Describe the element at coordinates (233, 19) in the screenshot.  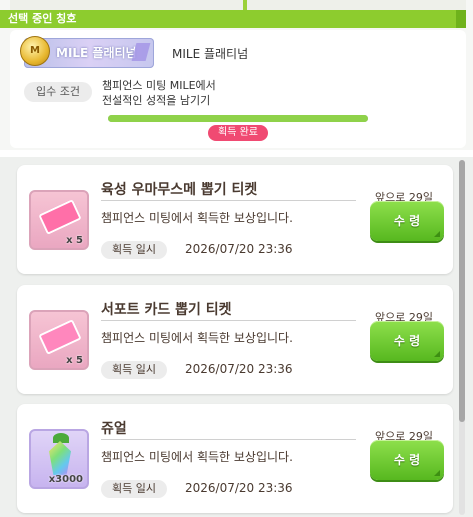
I see `selected-title-header: 선택 중인 칭호` at that location.